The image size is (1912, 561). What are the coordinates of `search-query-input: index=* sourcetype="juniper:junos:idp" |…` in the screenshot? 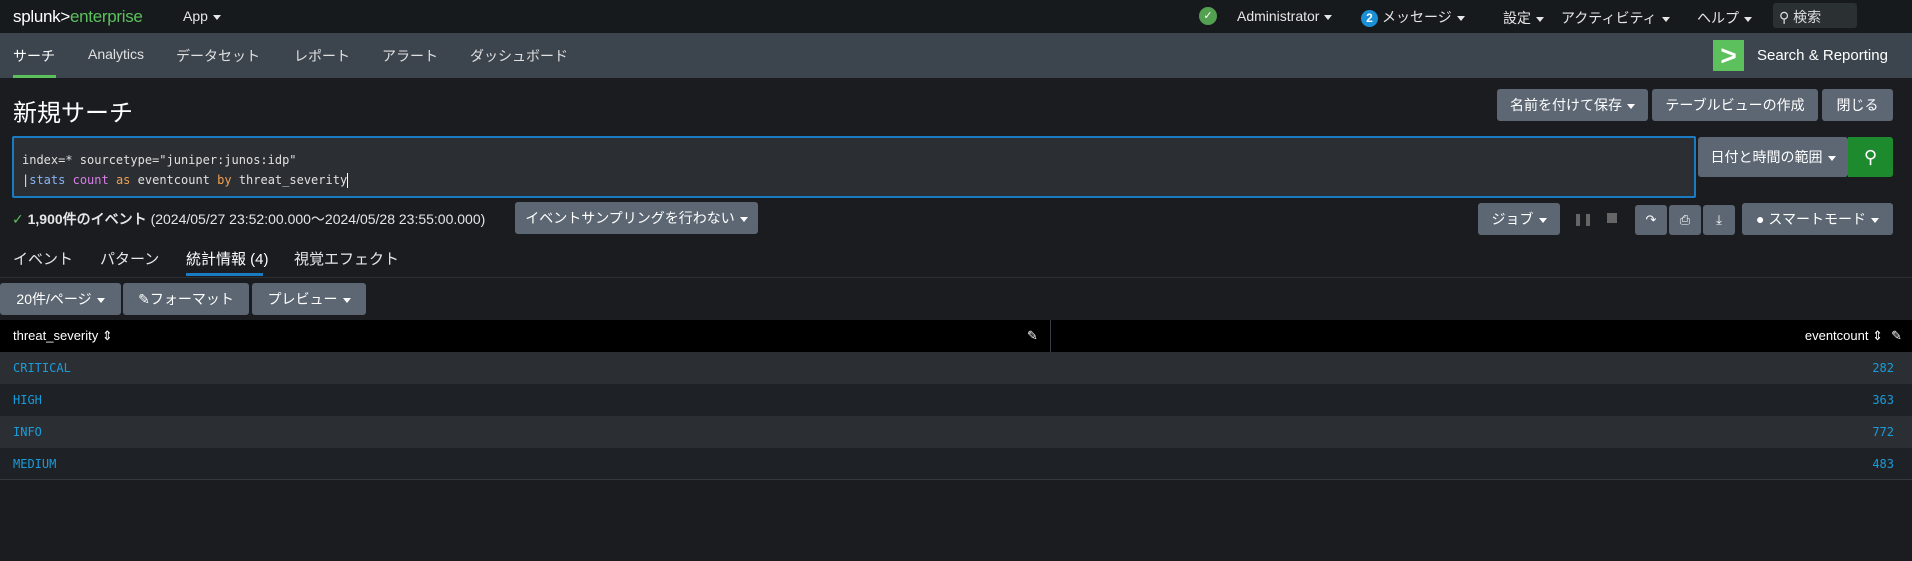 It's located at (854, 167).